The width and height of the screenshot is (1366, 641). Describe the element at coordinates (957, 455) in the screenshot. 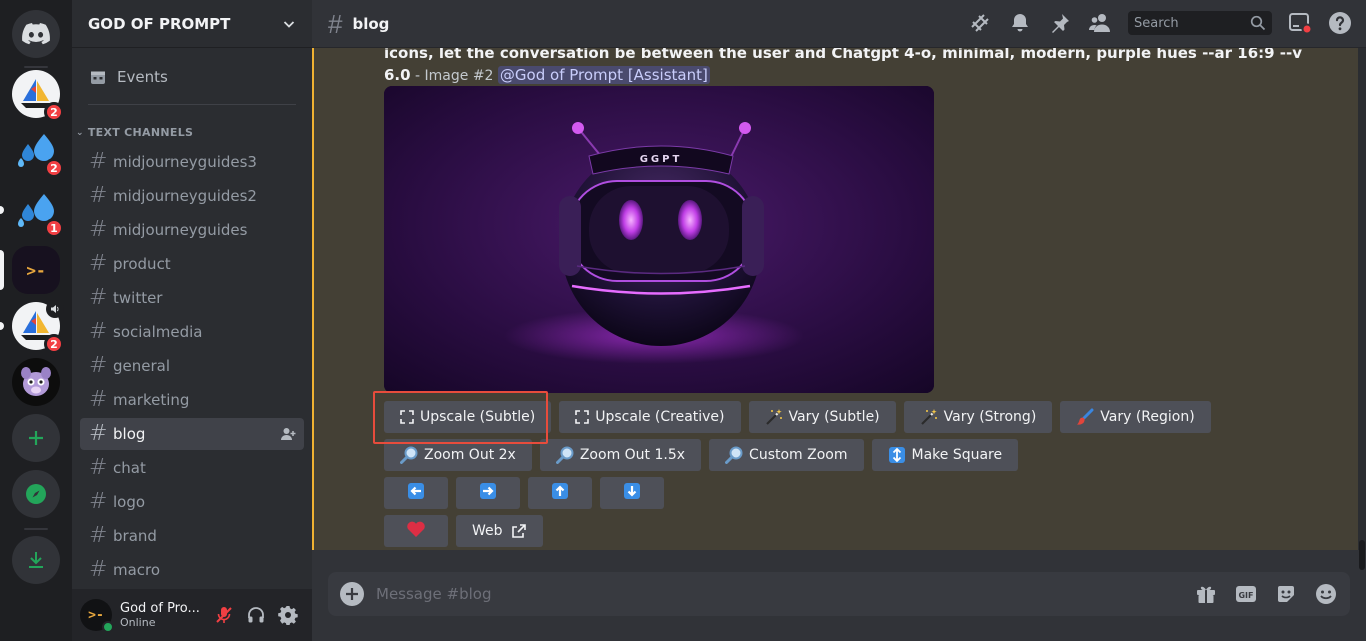

I see `button-label: Make Square` at that location.